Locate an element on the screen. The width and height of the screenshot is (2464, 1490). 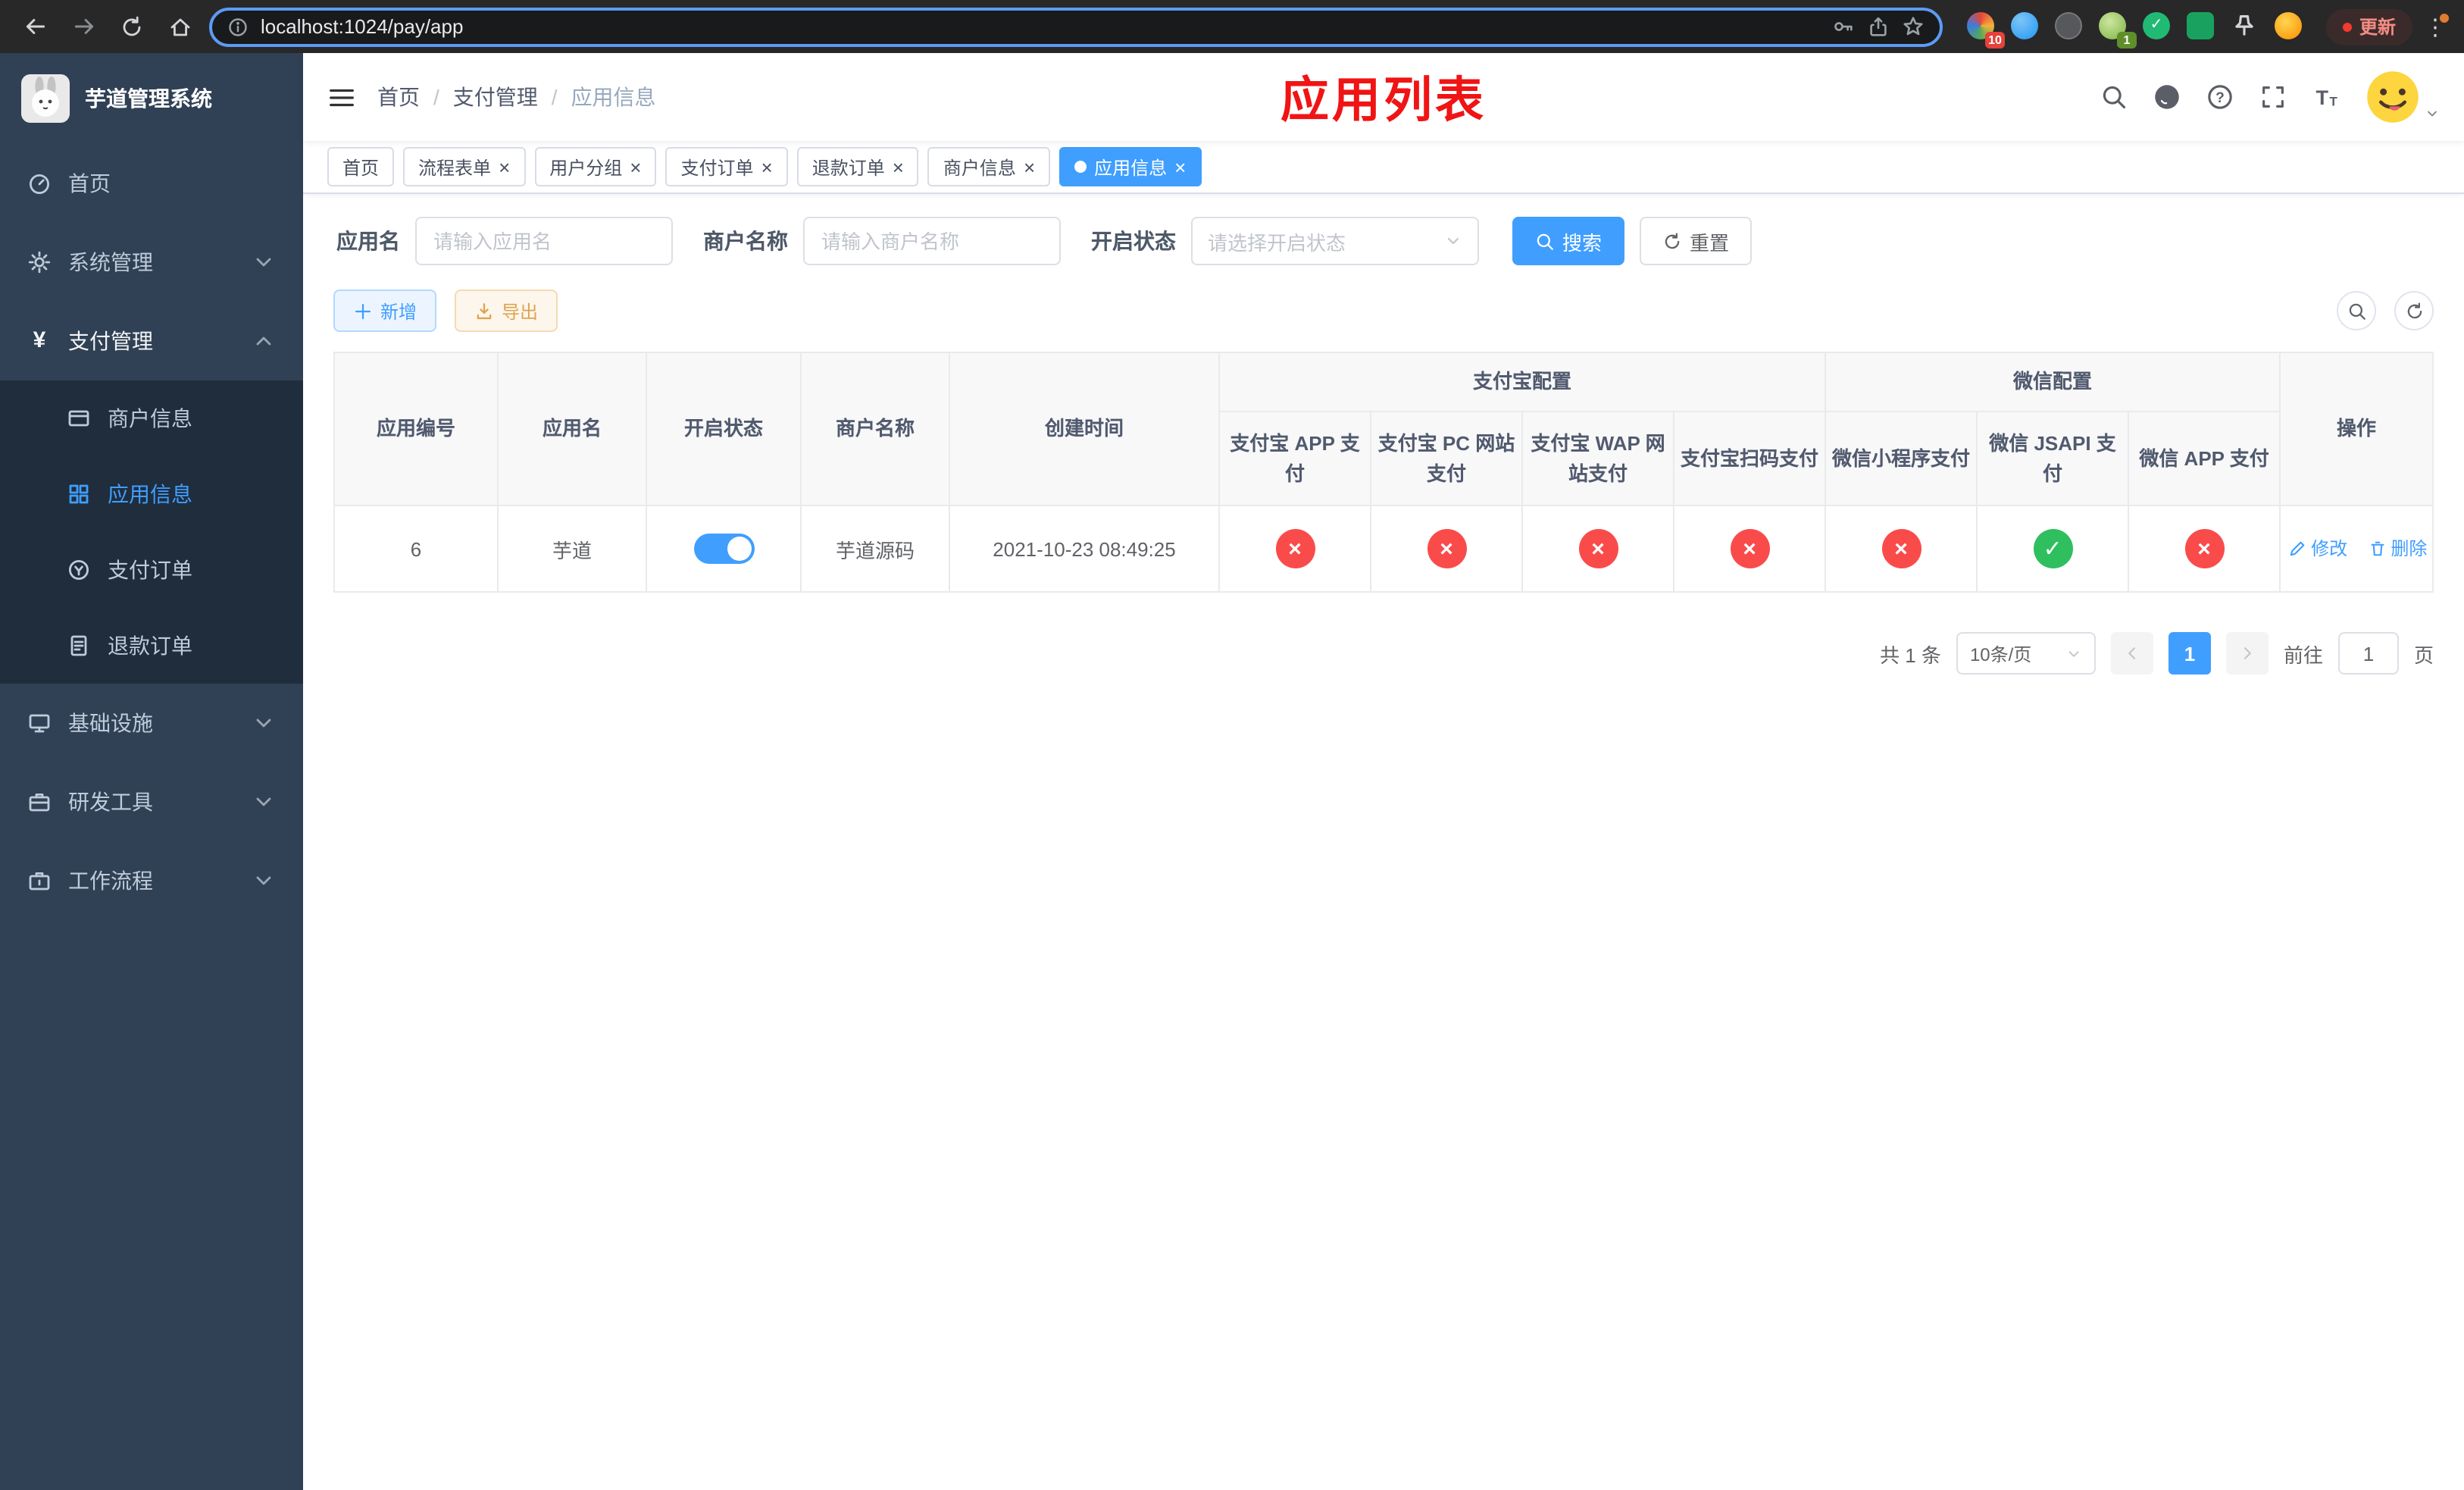
extension-blue-drop-icon is located at coordinates (2025, 27).